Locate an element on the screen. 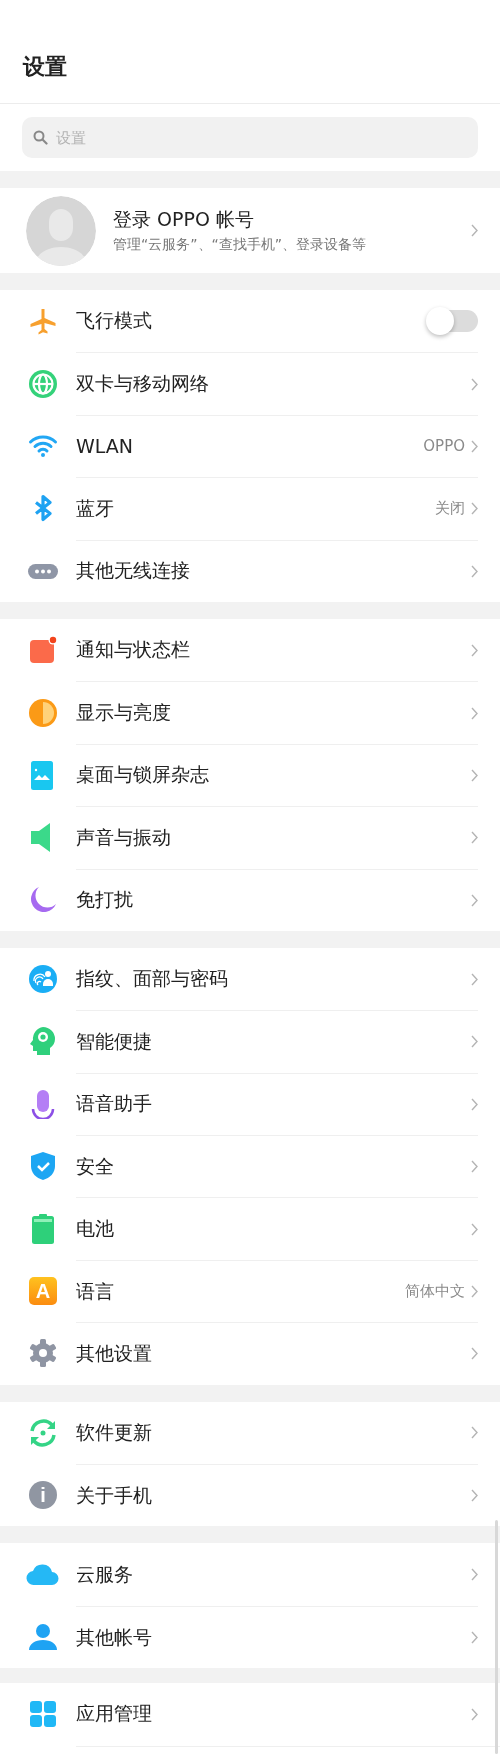 This screenshot has width=500, height=1754. brightness-icon is located at coordinates (43, 712).